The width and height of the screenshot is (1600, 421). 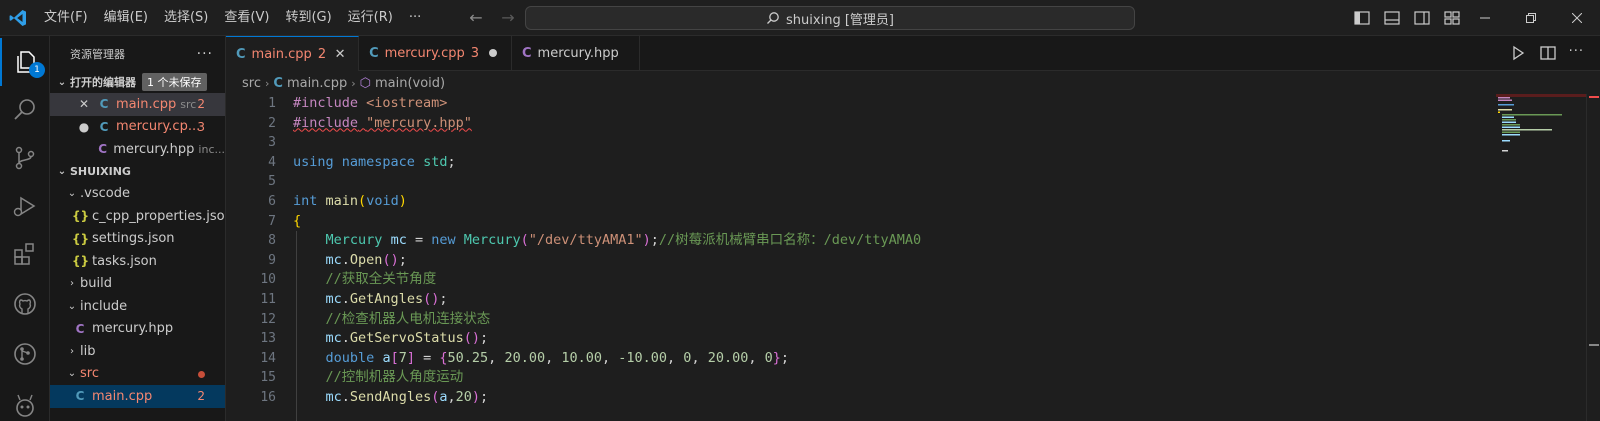 I want to click on vertical-scrollbar, so click(x=1593, y=257).